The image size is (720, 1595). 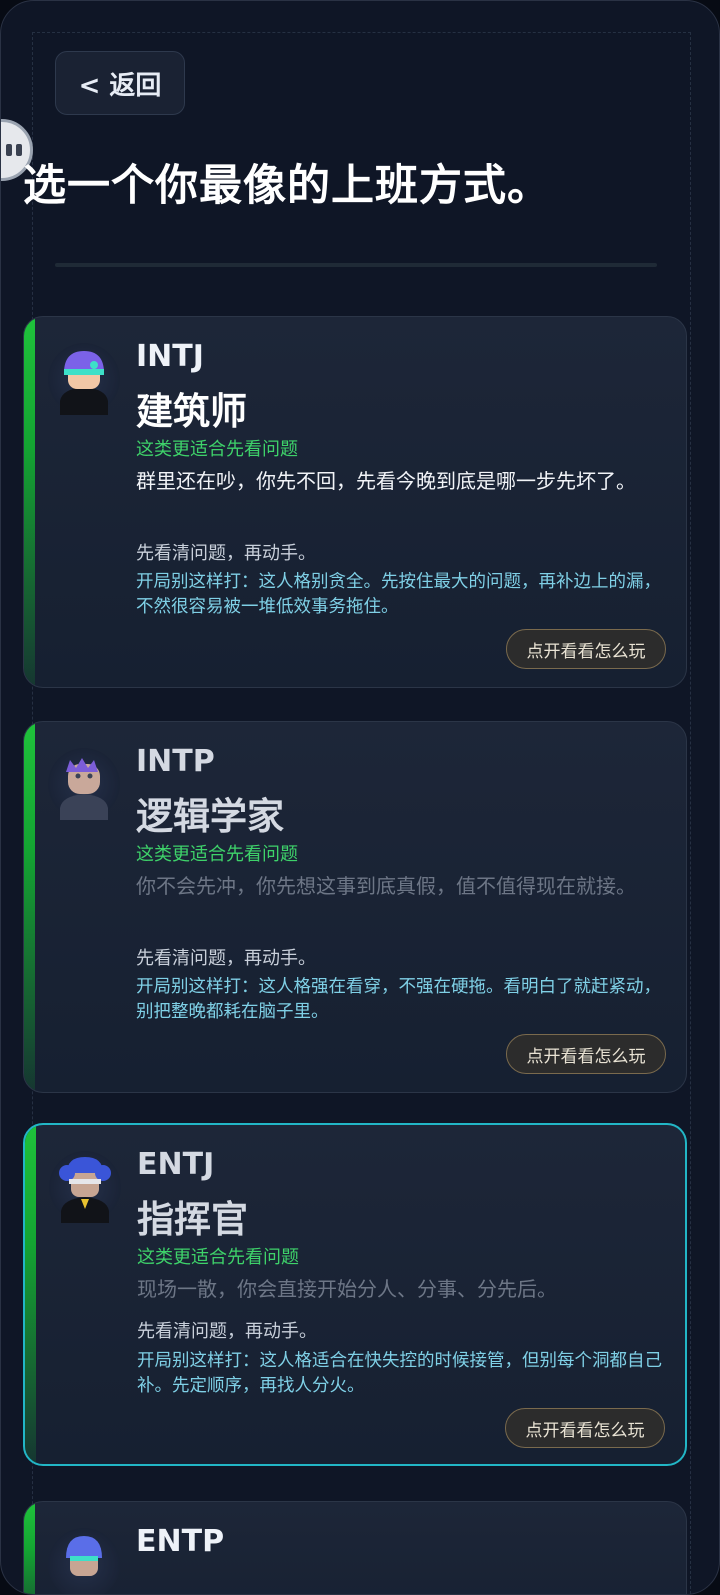 What do you see at coordinates (170, 356) in the screenshot?
I see `card-code: INTJ` at bounding box center [170, 356].